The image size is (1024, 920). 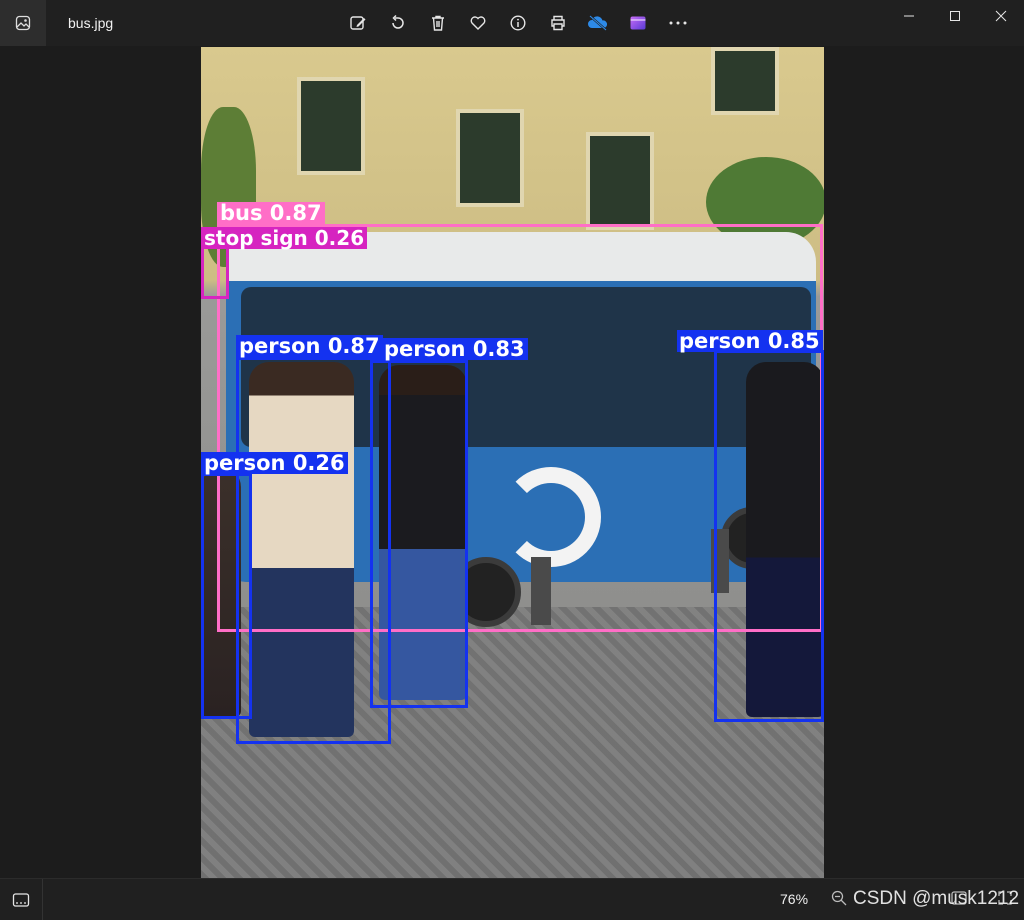 What do you see at coordinates (398, 23) in the screenshot?
I see `rotate-icon` at bounding box center [398, 23].